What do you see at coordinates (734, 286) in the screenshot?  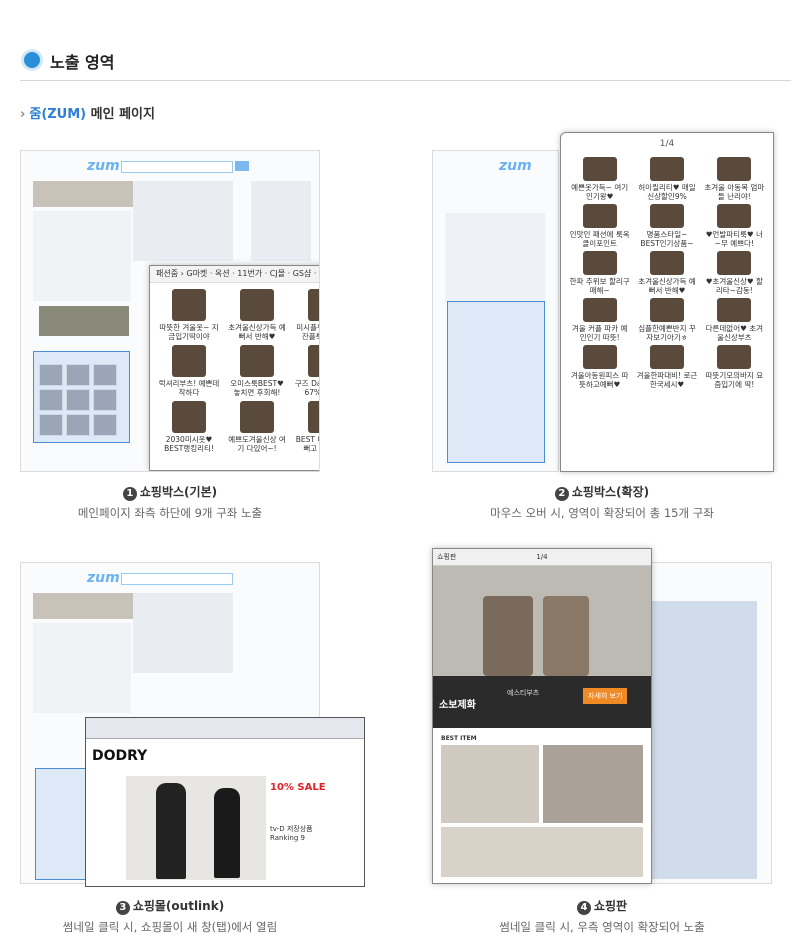 I see `product-label: ♥초겨울신상♥ 할리타~감동!` at bounding box center [734, 286].